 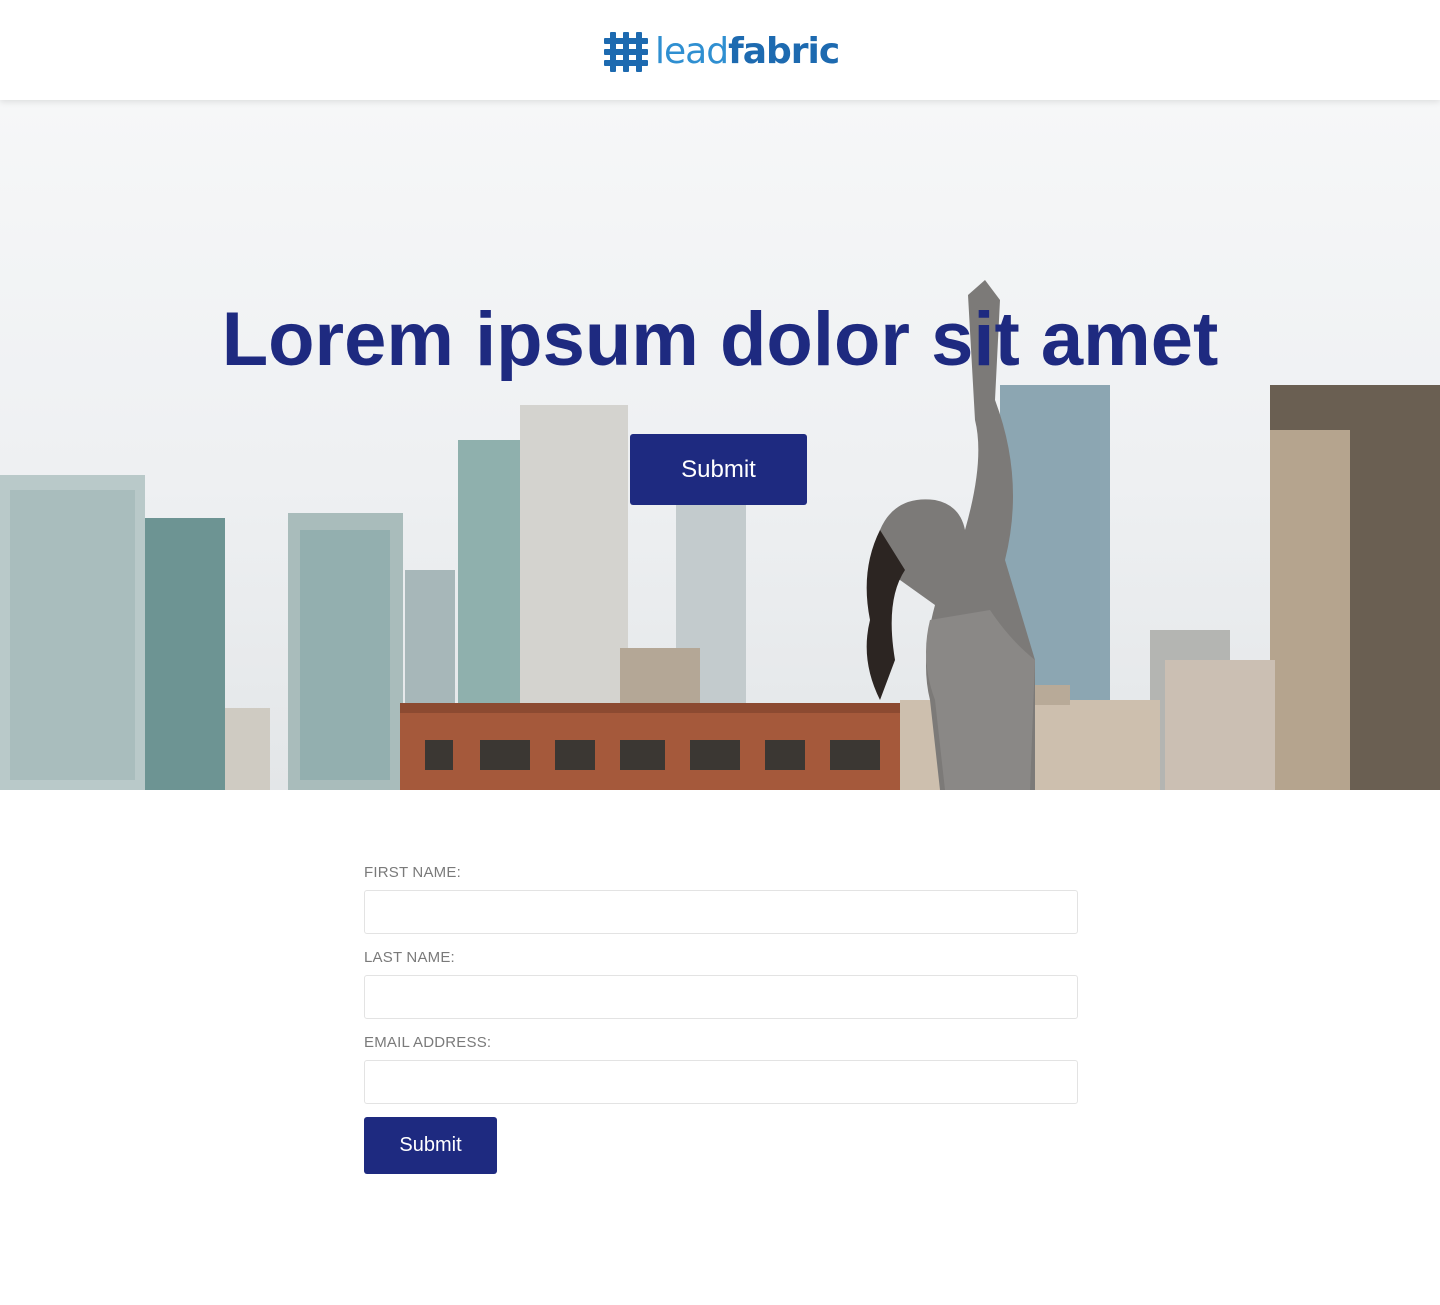 I want to click on last-name-input, so click(x=721, y=997).